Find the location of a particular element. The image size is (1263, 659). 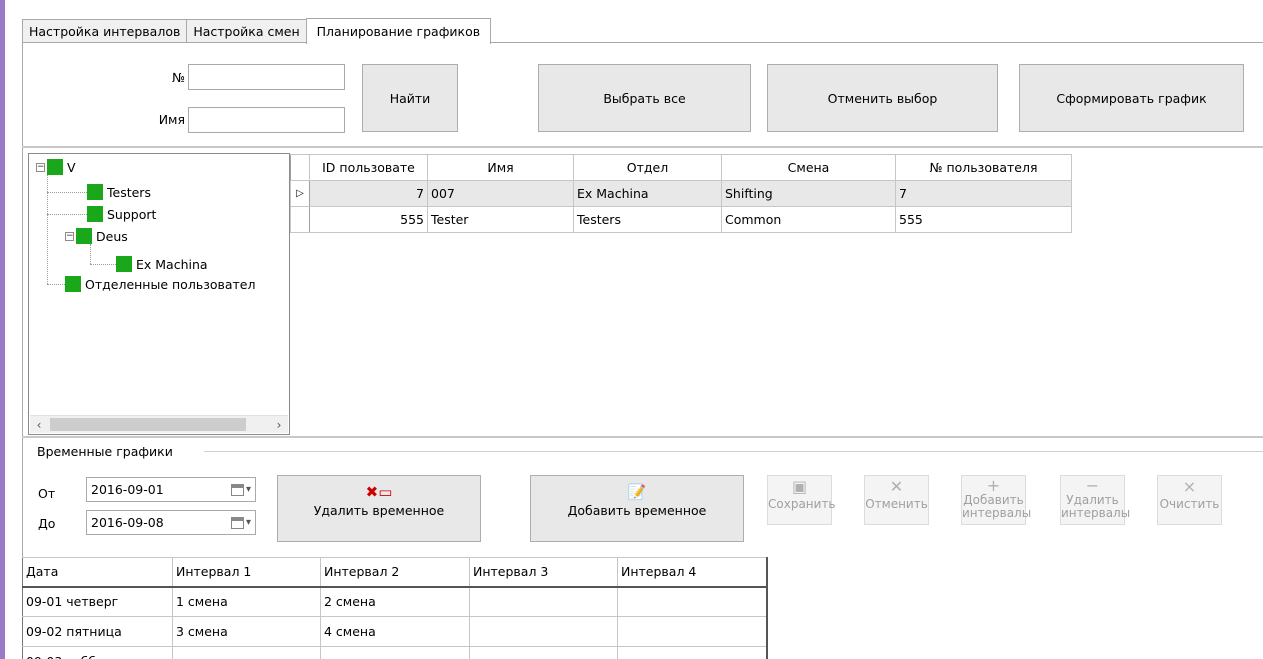

select-all-button: Выбрать все is located at coordinates (644, 98).